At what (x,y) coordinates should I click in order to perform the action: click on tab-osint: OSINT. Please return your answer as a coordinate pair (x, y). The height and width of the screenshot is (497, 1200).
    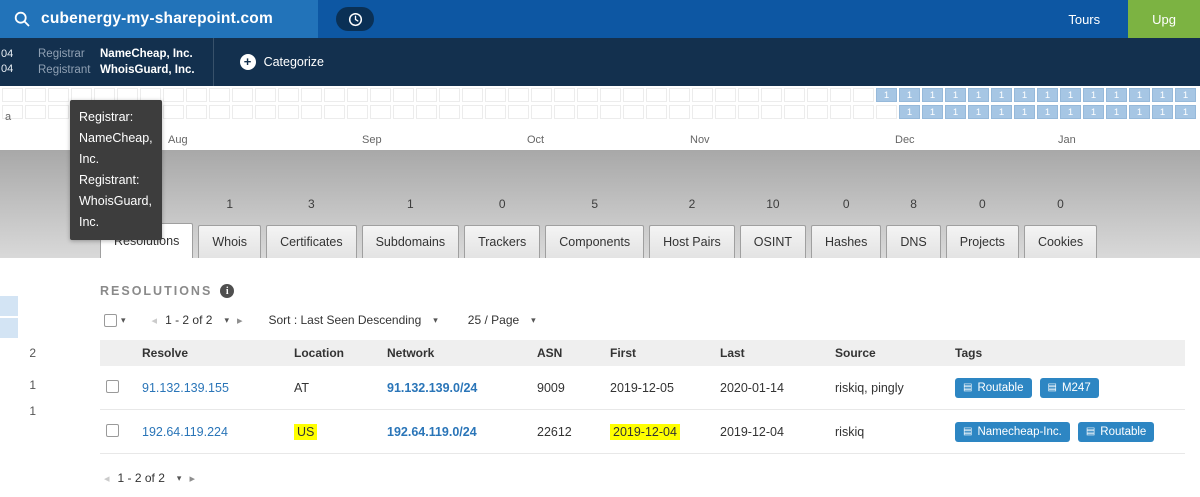
    Looking at the image, I should click on (772, 241).